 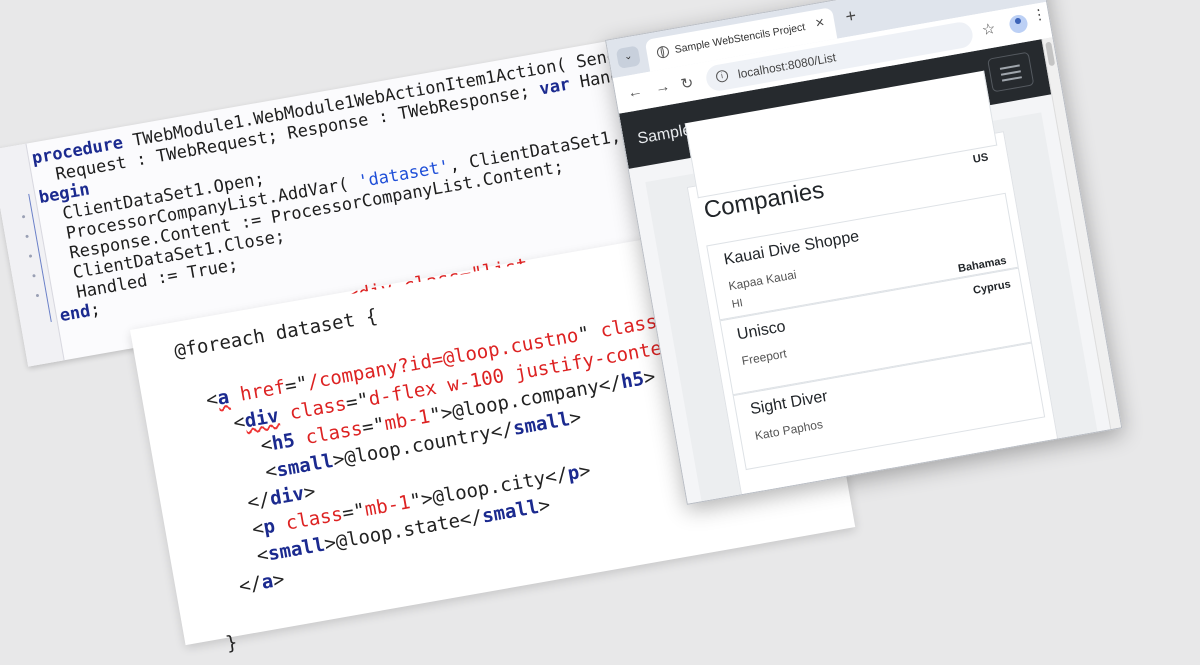 What do you see at coordinates (663, 87) in the screenshot?
I see `forward-button: →` at bounding box center [663, 87].